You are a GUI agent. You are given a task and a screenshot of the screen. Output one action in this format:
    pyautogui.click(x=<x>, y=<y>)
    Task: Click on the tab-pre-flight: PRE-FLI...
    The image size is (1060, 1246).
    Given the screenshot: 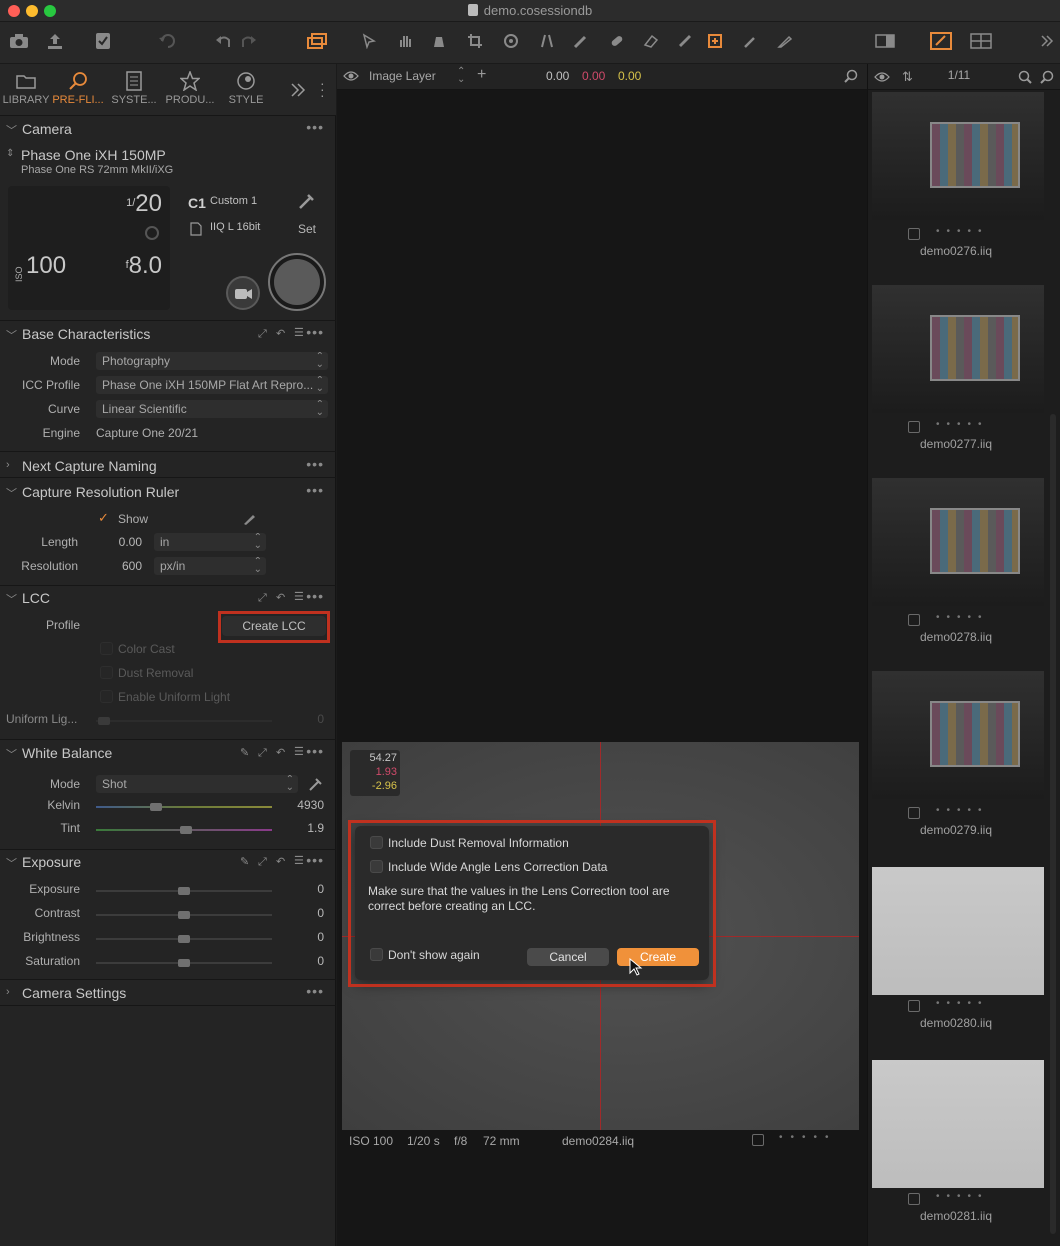 What is the action you would take?
    pyautogui.click(x=78, y=91)
    